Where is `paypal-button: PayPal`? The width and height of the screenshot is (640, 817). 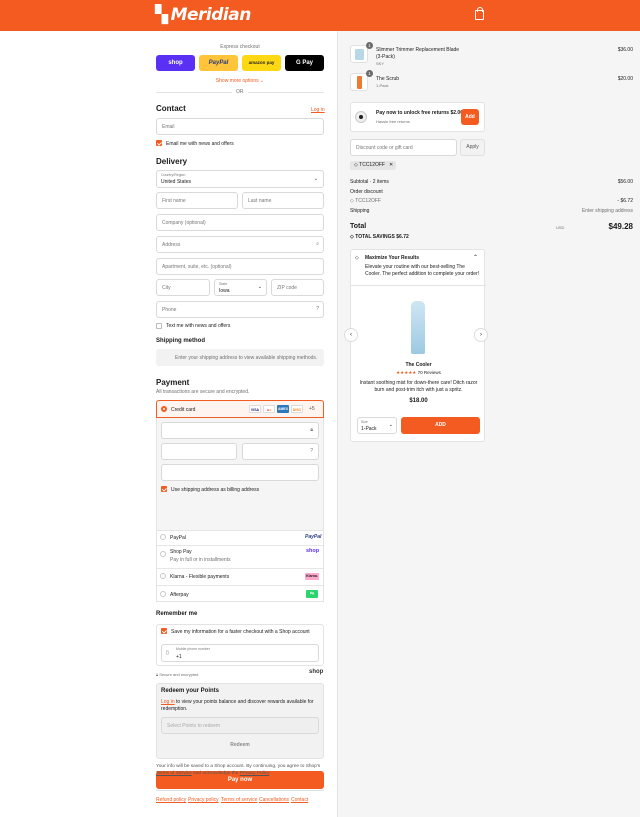
paypal-button: PayPal is located at coordinates (218, 63).